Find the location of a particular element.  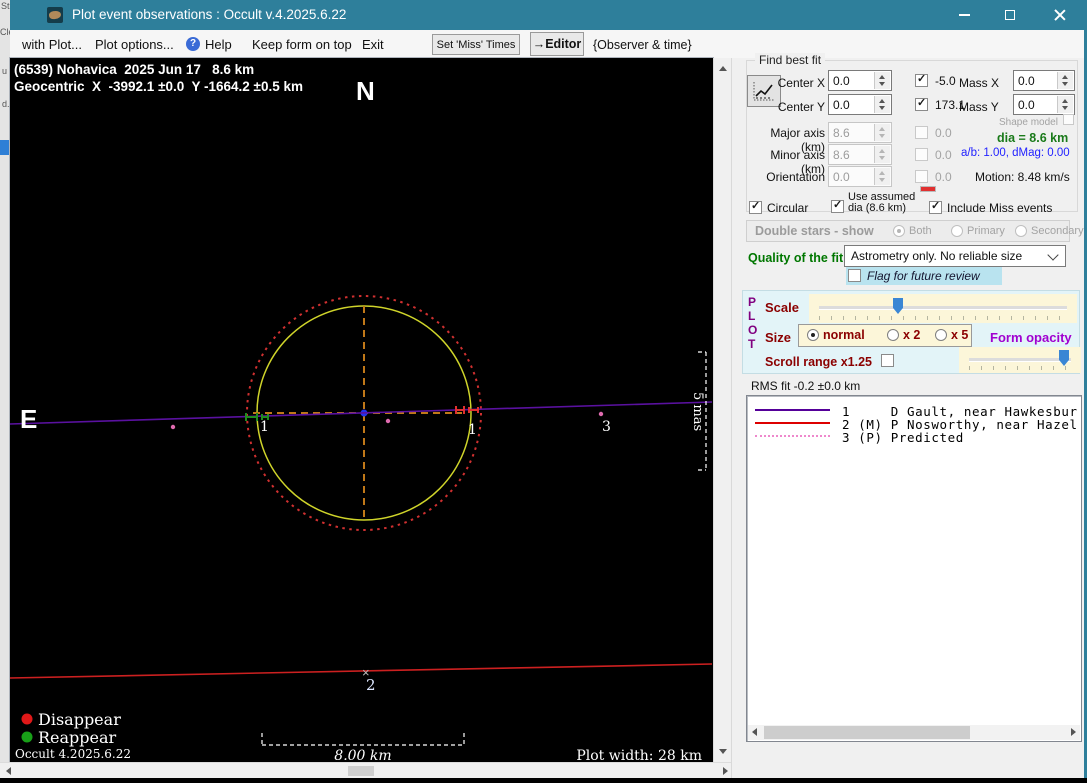

center-y-spinner: 0.0 is located at coordinates (860, 104).